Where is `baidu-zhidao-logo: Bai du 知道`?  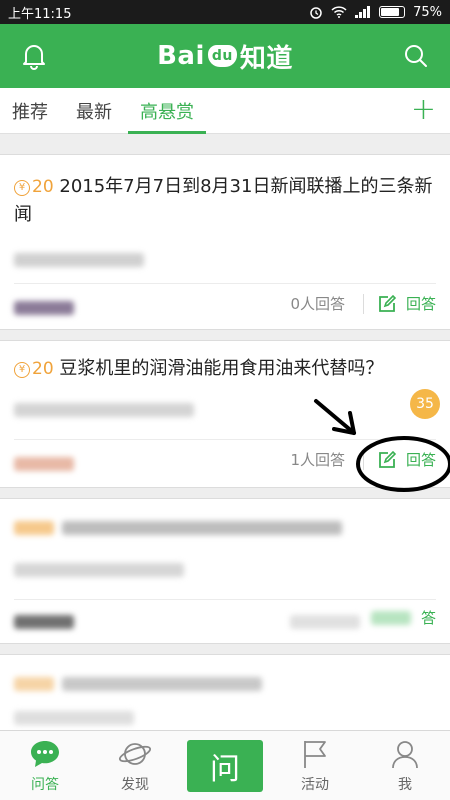 baidu-zhidao-logo: Bai du 知道 is located at coordinates (225, 56).